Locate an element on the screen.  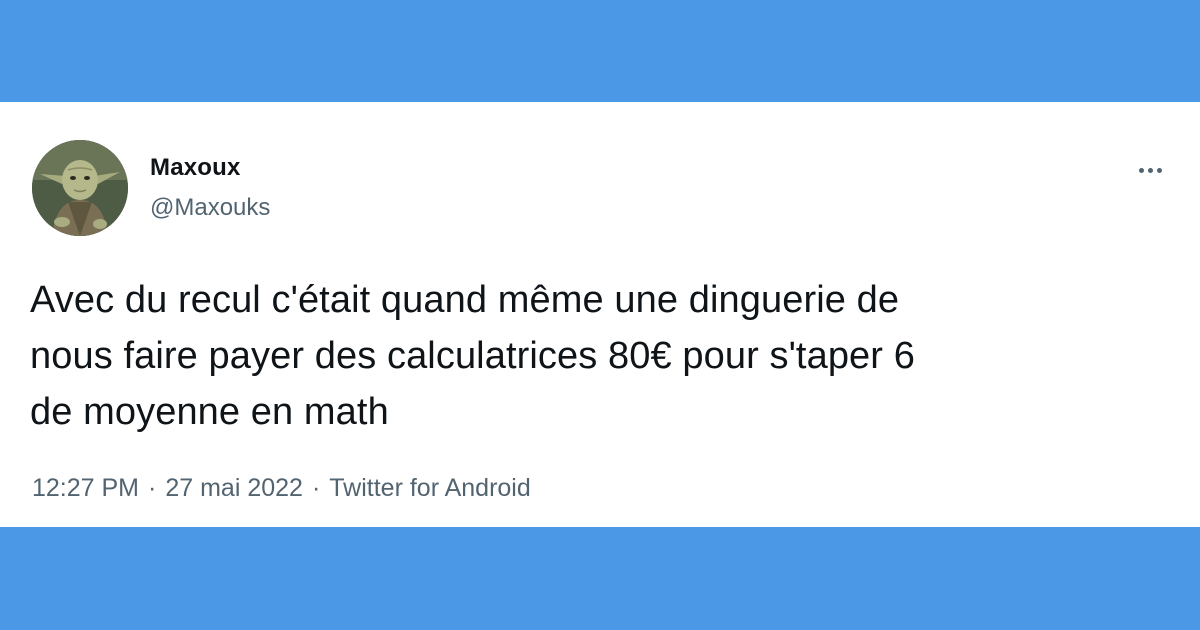
author-handle: @Maxouks is located at coordinates (210, 208).